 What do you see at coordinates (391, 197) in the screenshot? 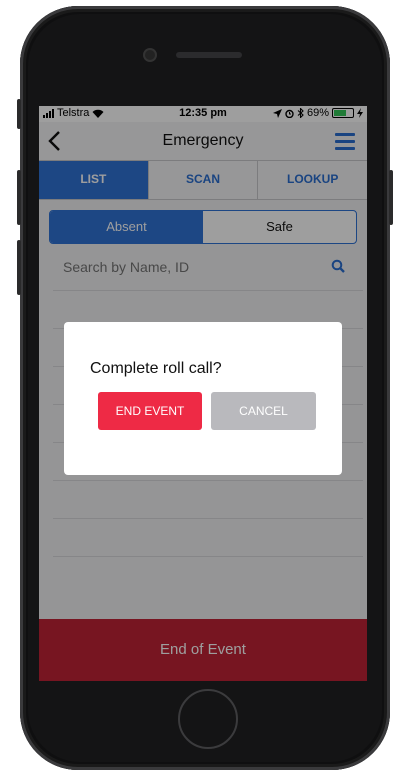
I see `power-button` at bounding box center [391, 197].